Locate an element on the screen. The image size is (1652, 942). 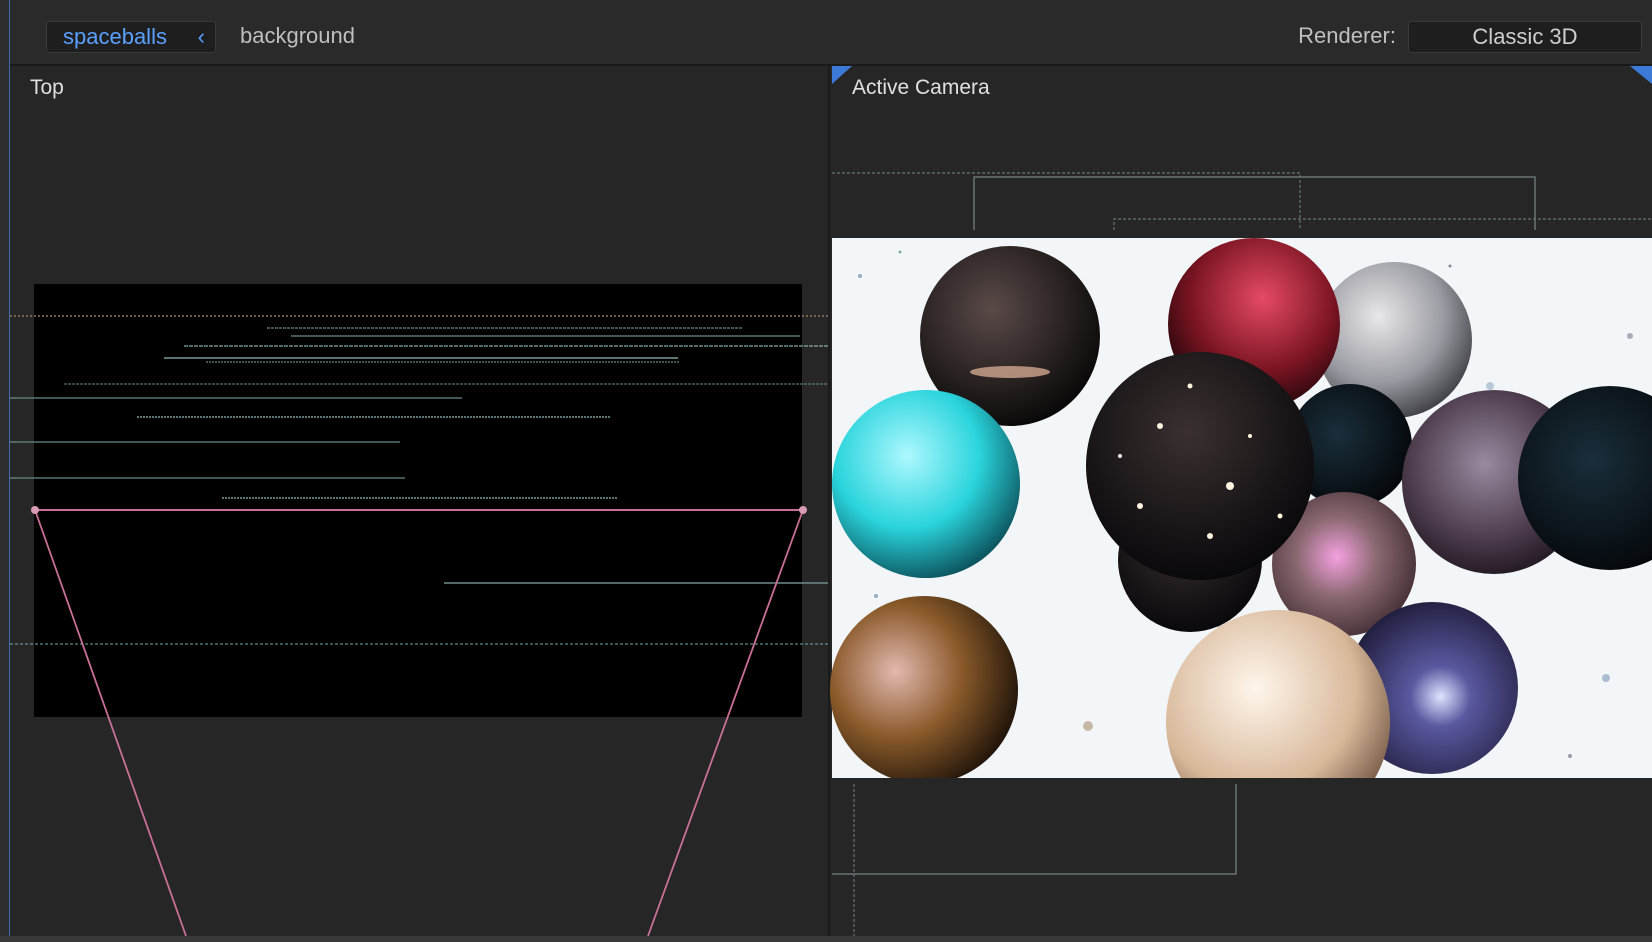
planet-cyan is located at coordinates (926, 484).